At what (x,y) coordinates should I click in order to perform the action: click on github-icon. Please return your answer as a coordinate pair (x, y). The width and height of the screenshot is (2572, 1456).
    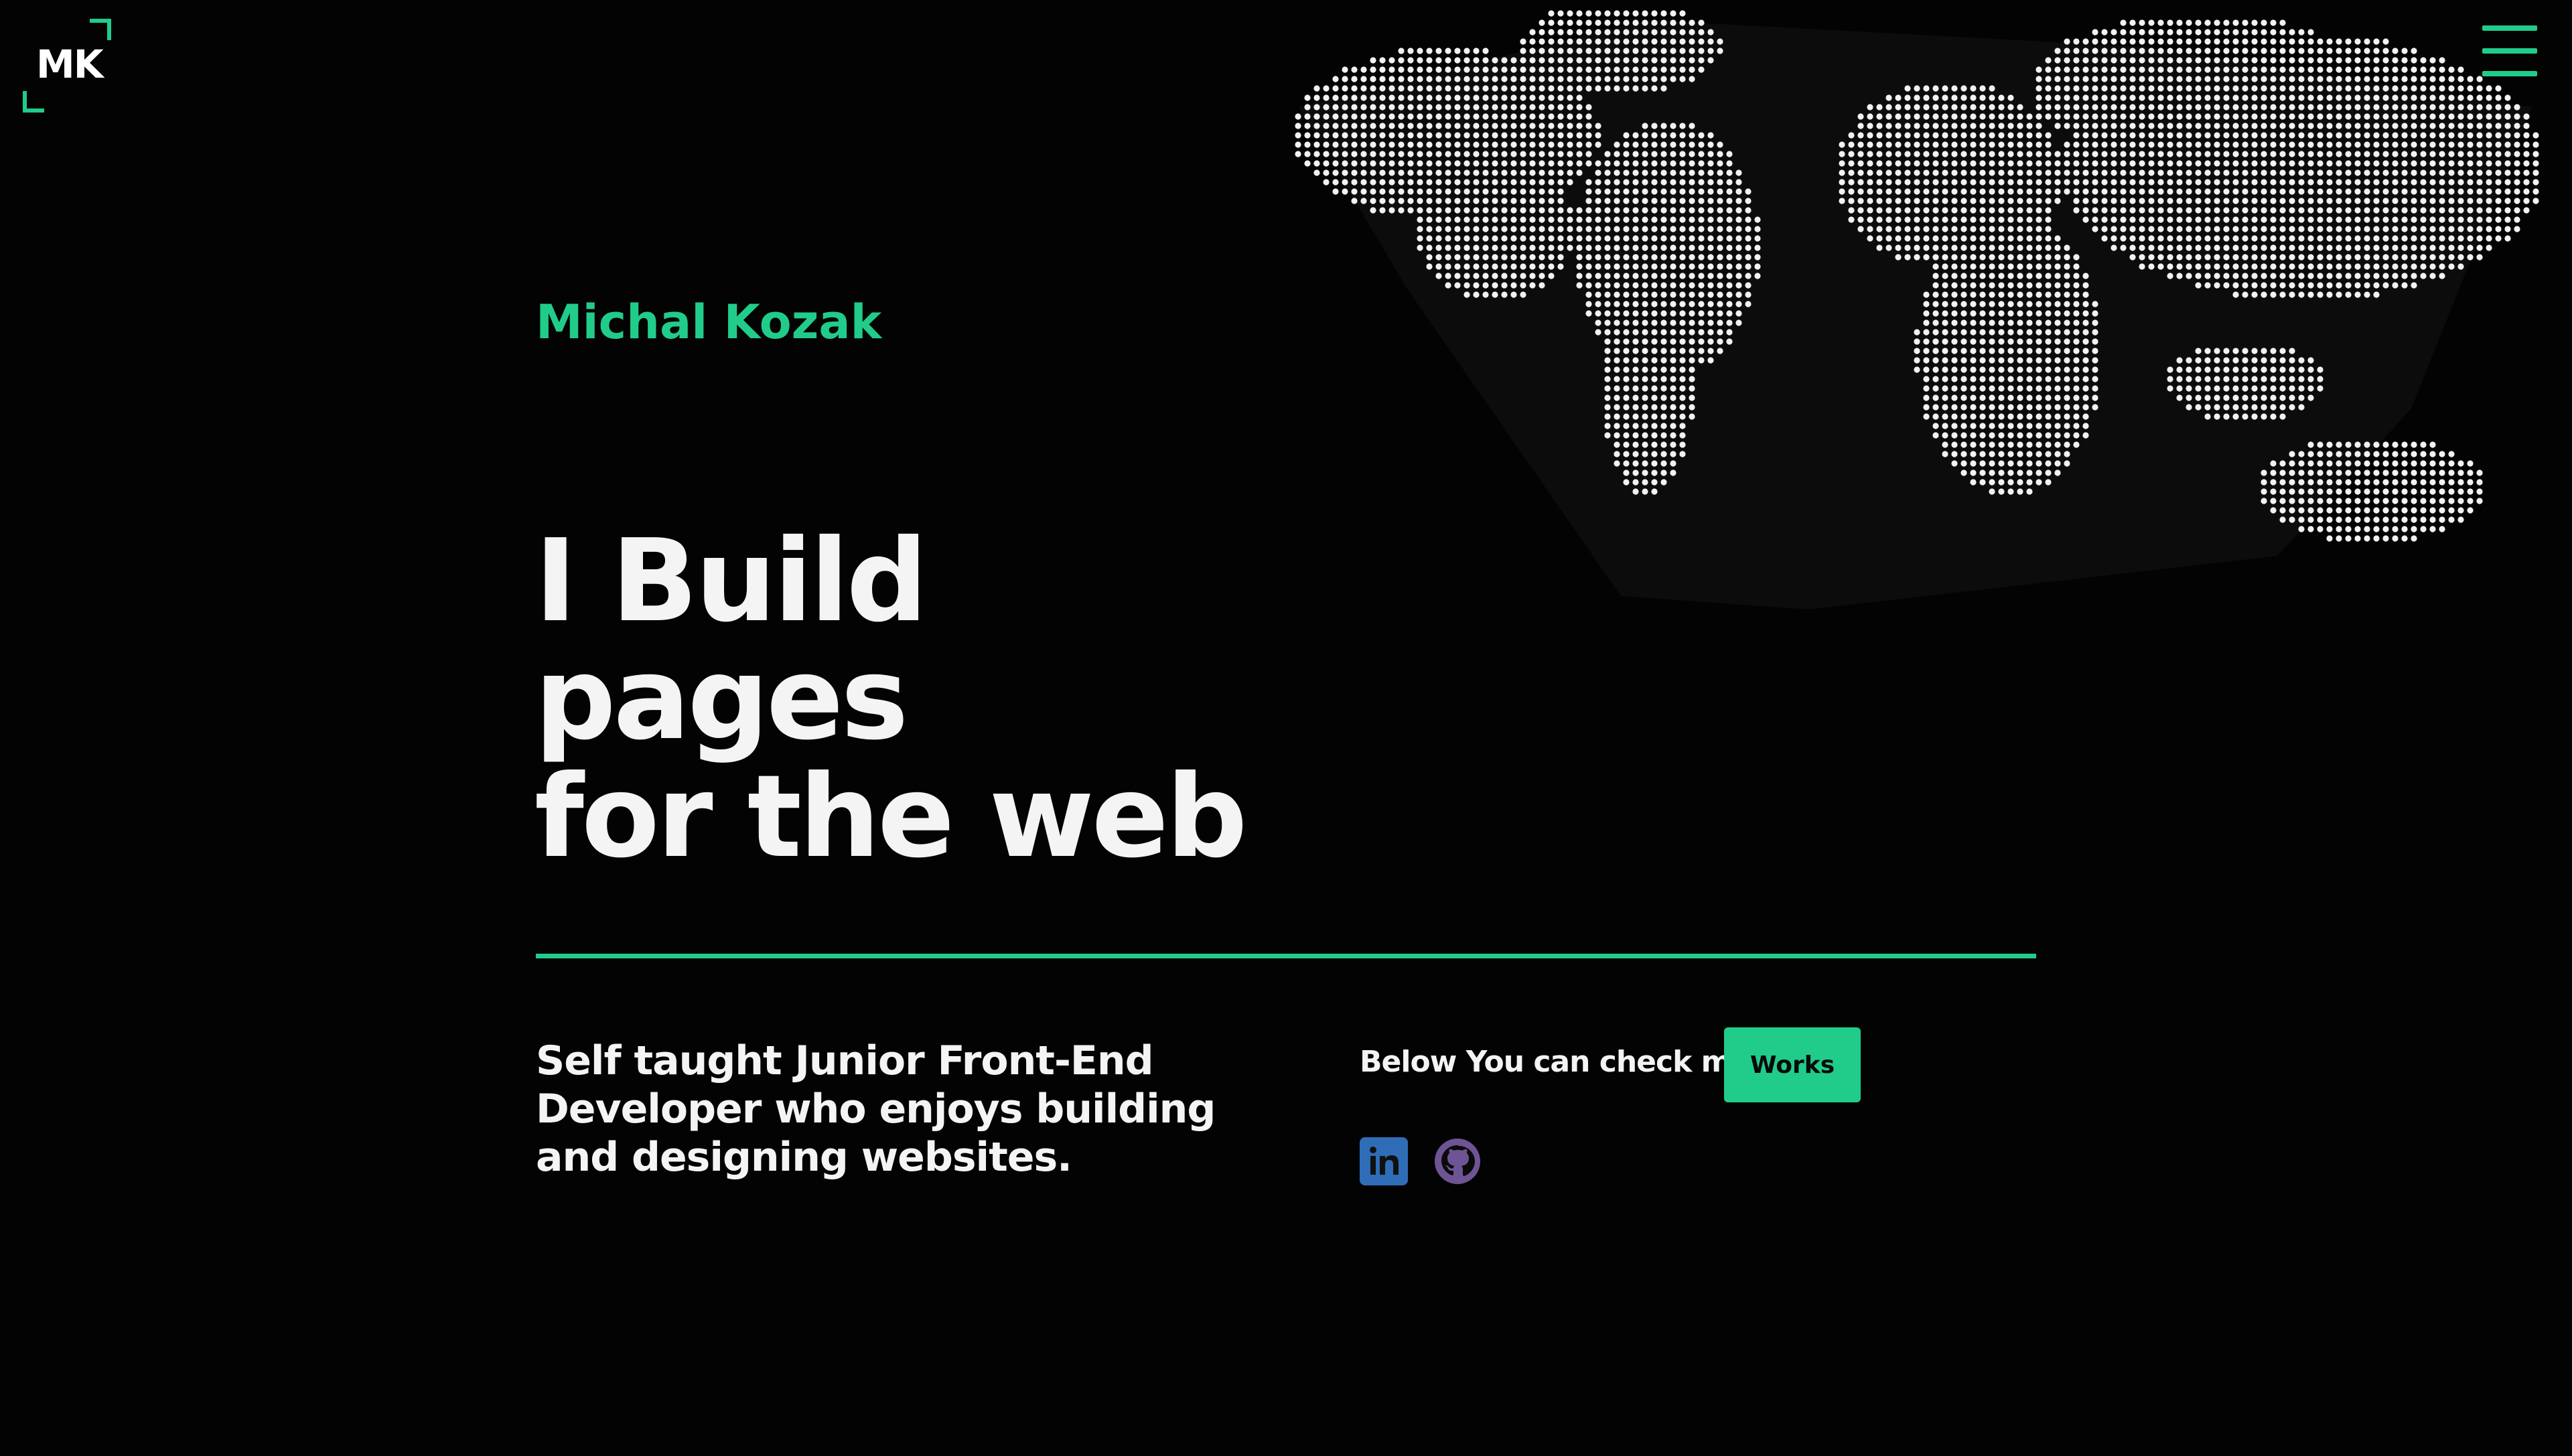
    Looking at the image, I should click on (1457, 1161).